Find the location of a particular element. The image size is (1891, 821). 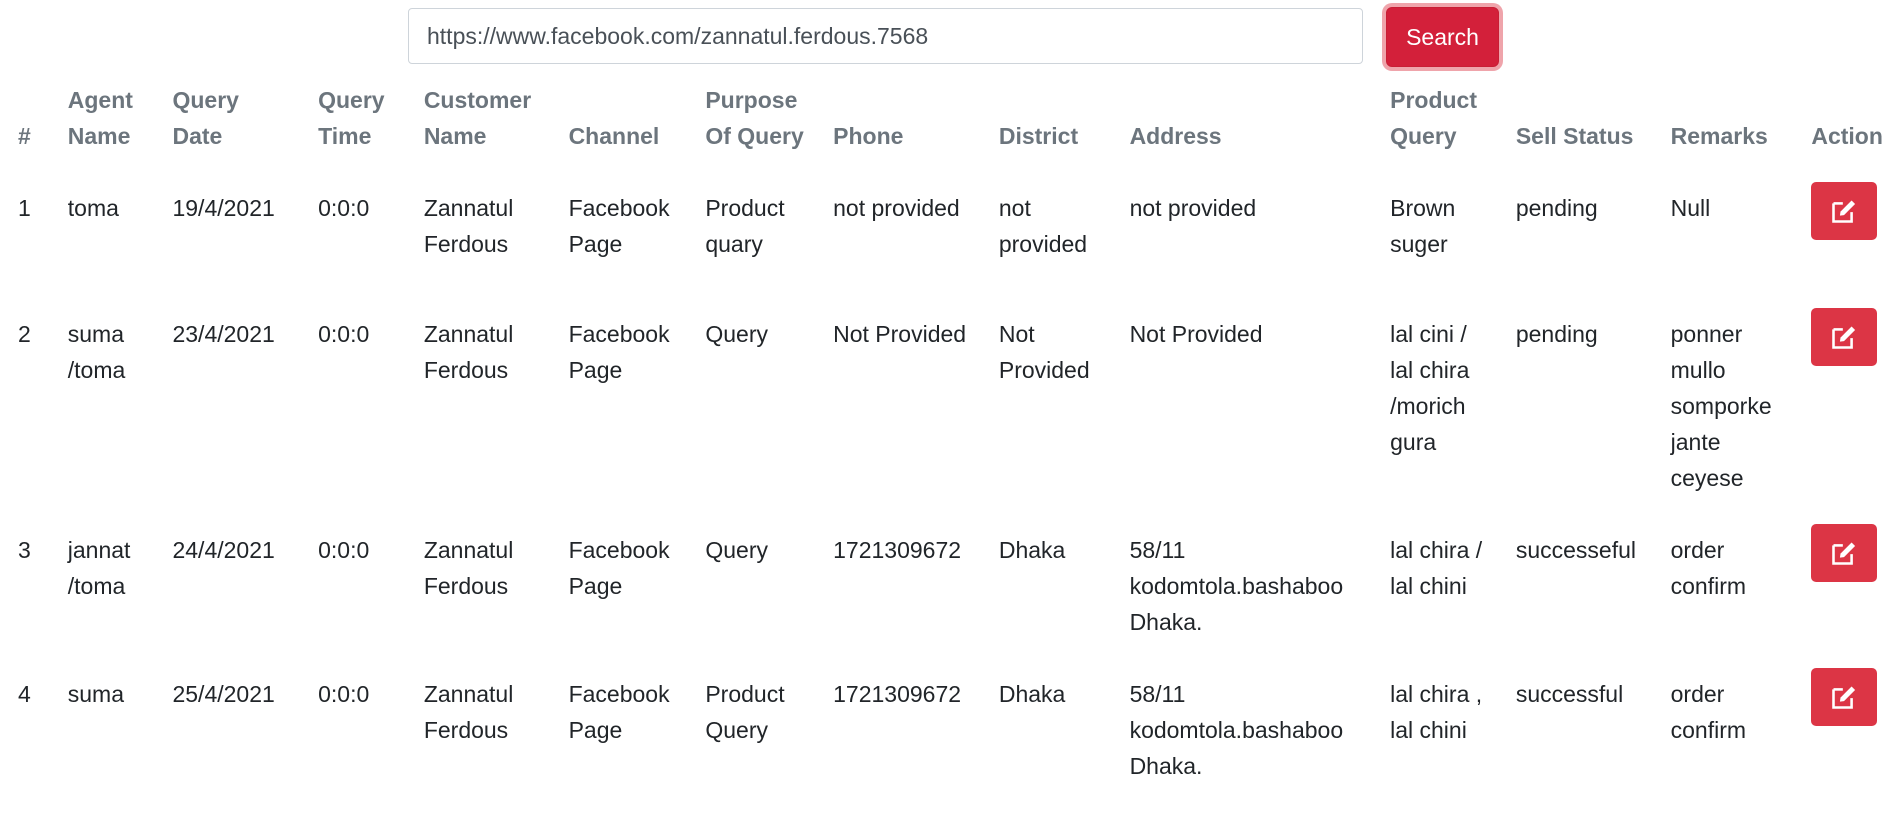

header-phone: Phone is located at coordinates (868, 136).